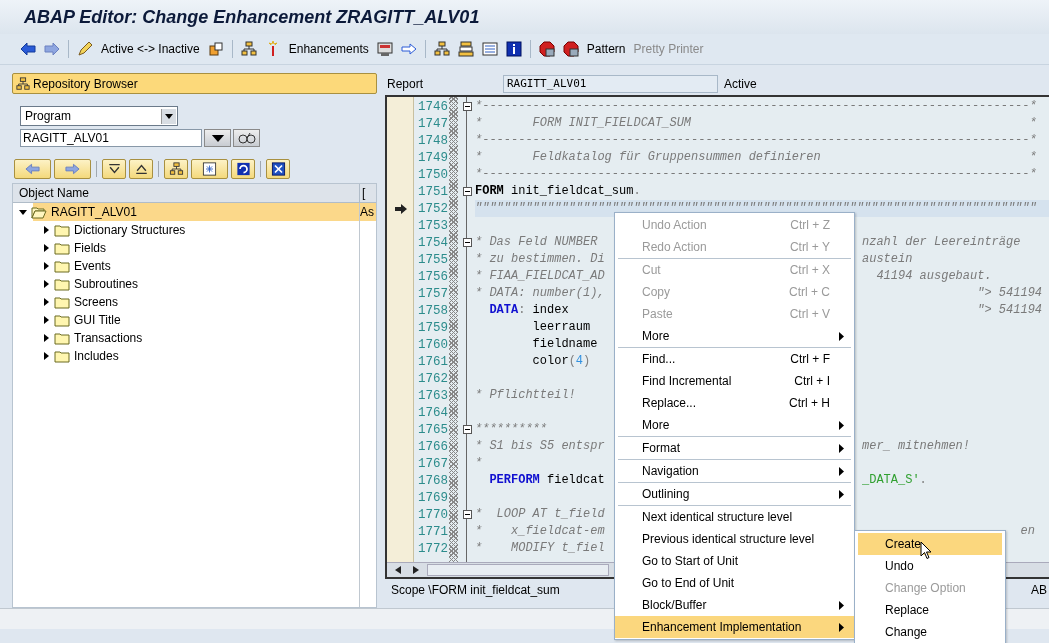  I want to click on menu-item: Go to Start of Unit, so click(734, 561).